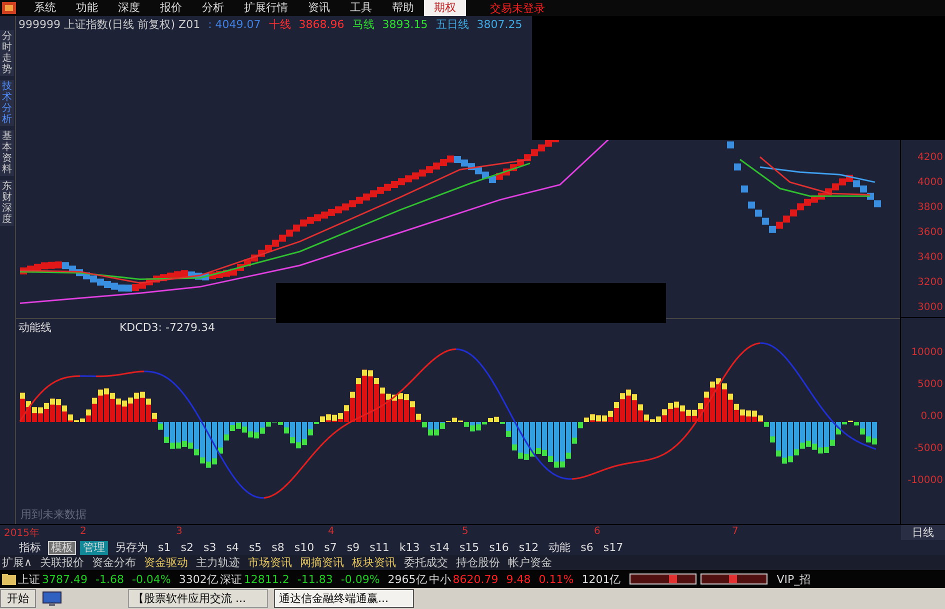  Describe the element at coordinates (930, 385) in the screenshot. I see `axis-label: 5000` at that location.